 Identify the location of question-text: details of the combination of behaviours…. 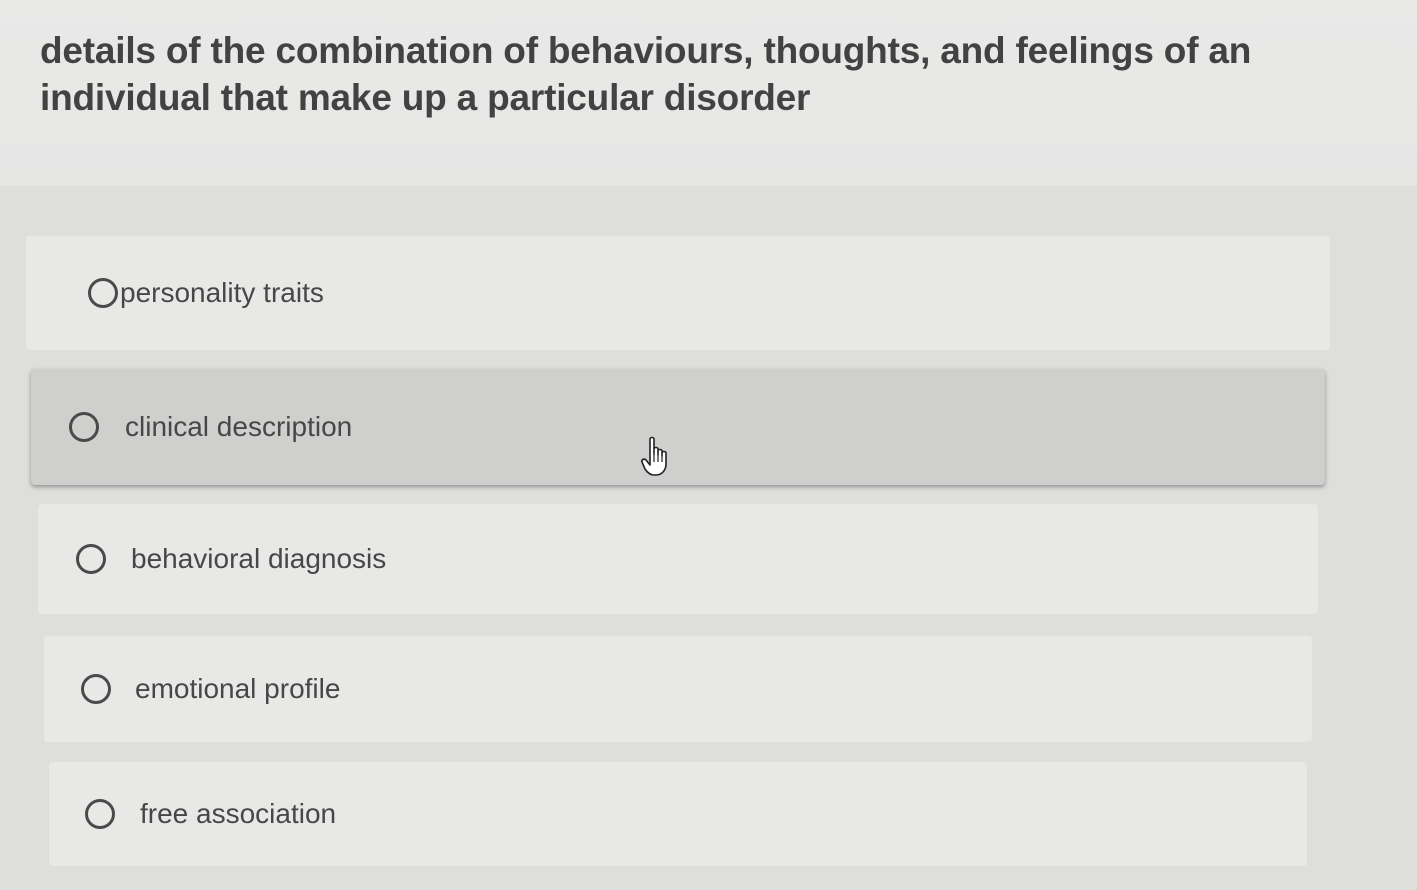
(646, 74).